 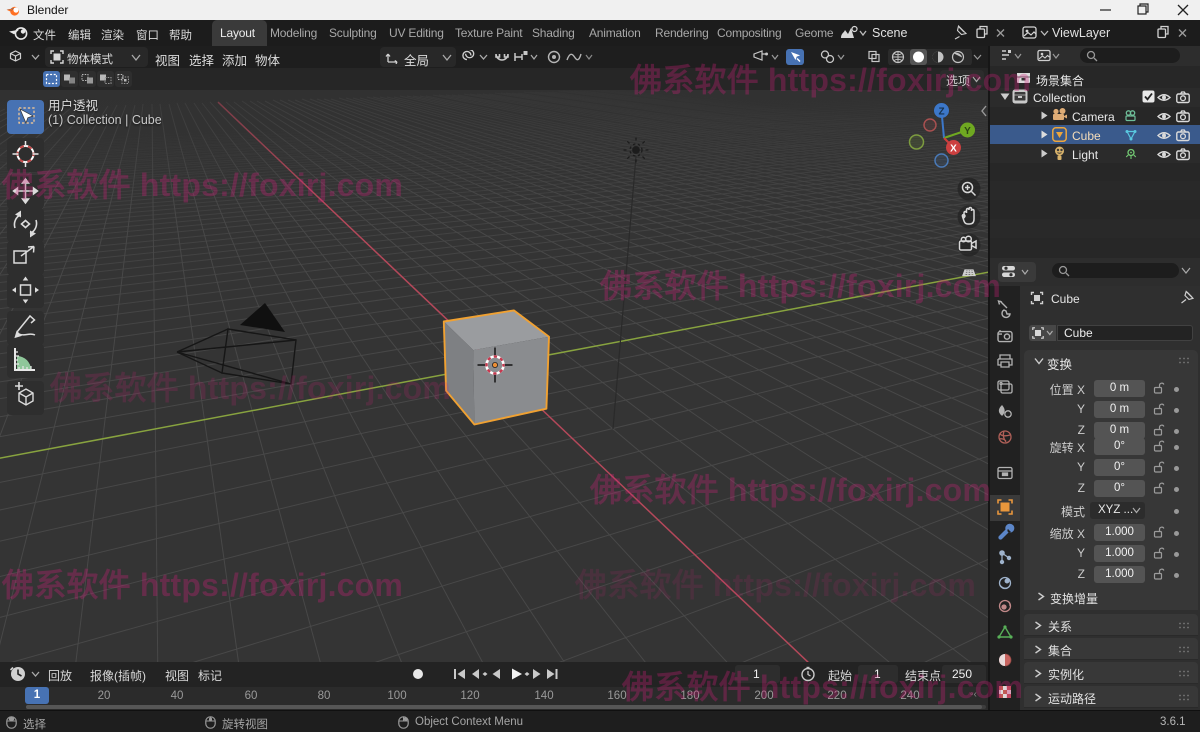 What do you see at coordinates (941, 112) in the screenshot?
I see `svg-text: Z` at bounding box center [941, 112].